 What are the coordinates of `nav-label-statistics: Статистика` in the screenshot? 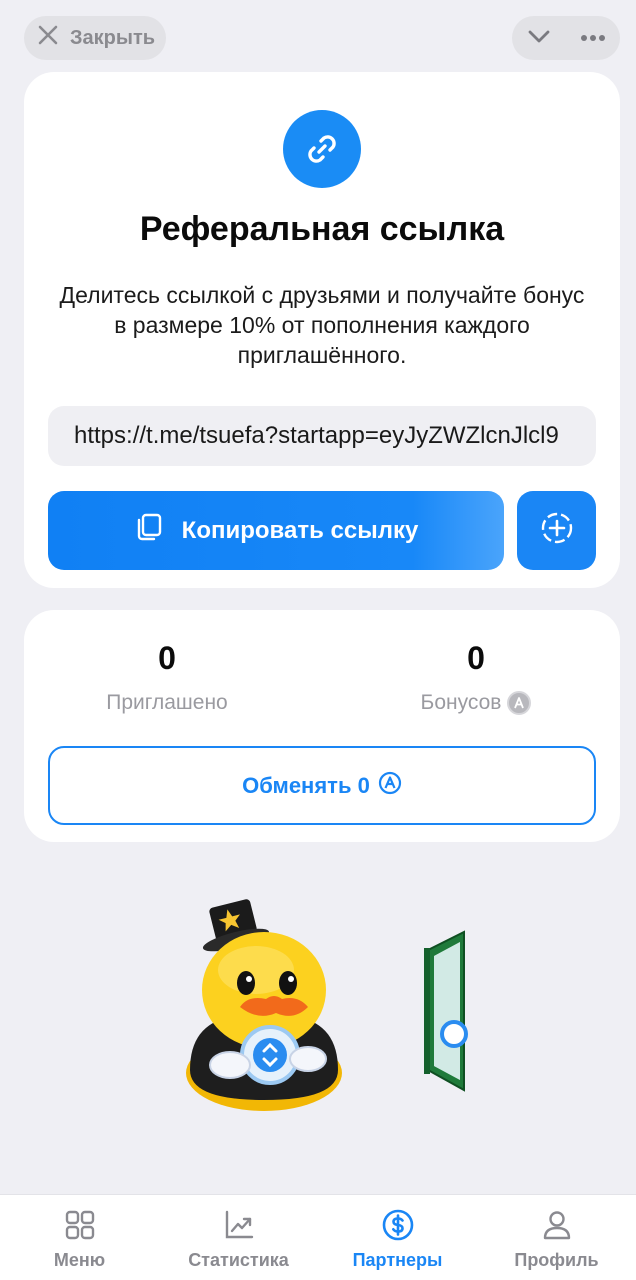 It's located at (238, 1260).